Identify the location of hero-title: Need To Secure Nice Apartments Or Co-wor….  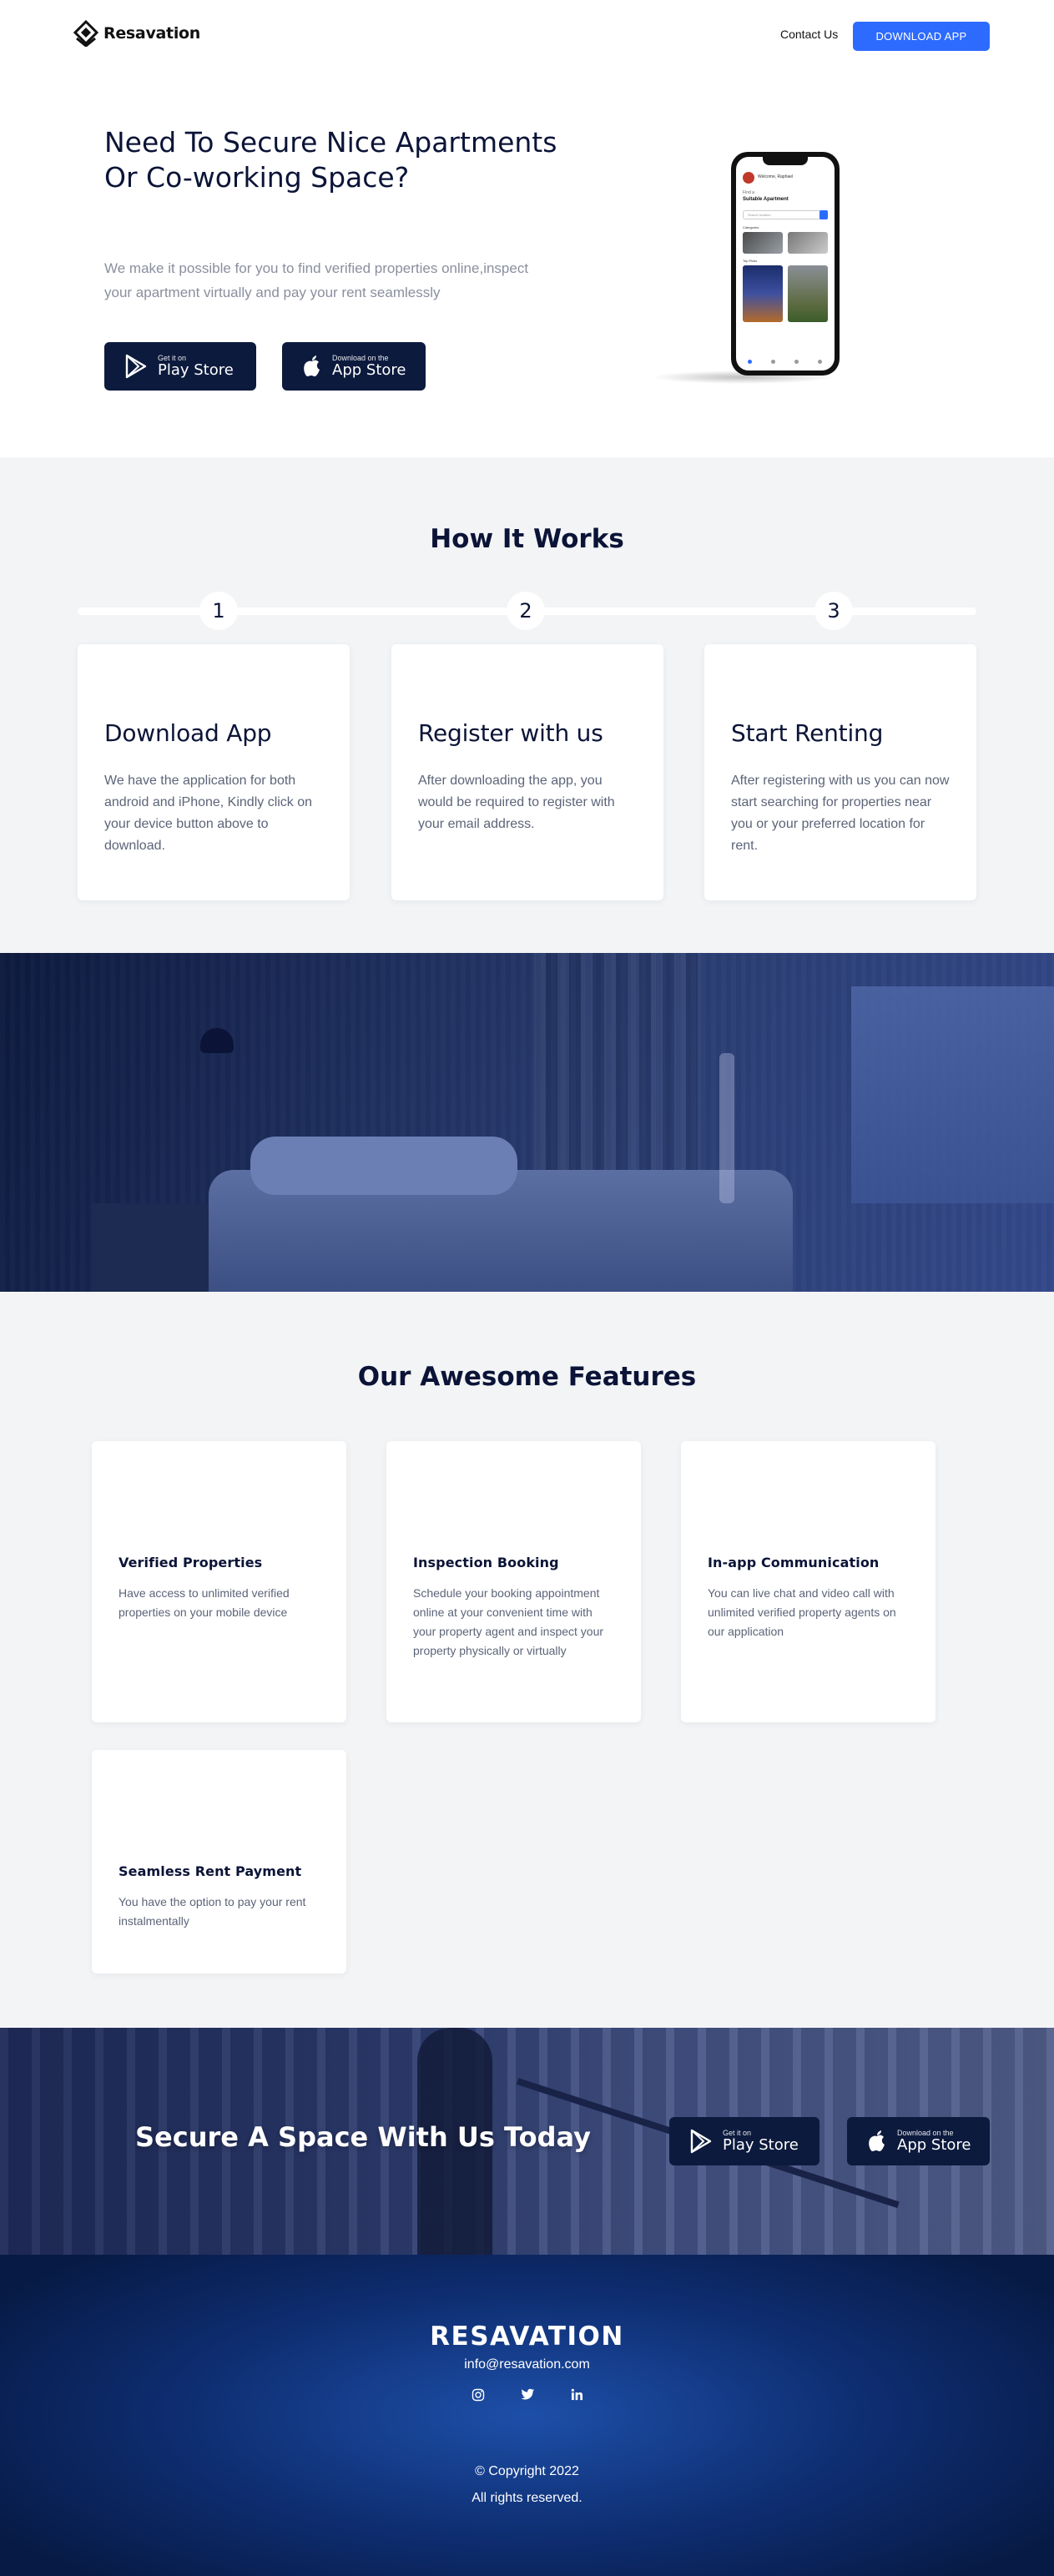
(330, 160).